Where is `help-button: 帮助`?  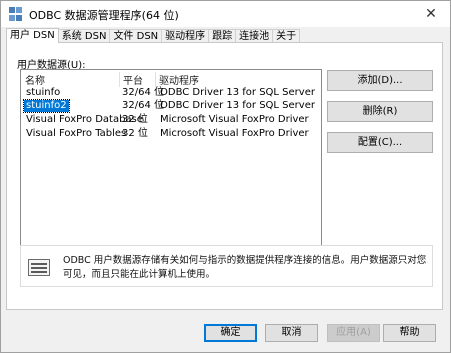
help-button: 帮助 is located at coordinates (409, 333).